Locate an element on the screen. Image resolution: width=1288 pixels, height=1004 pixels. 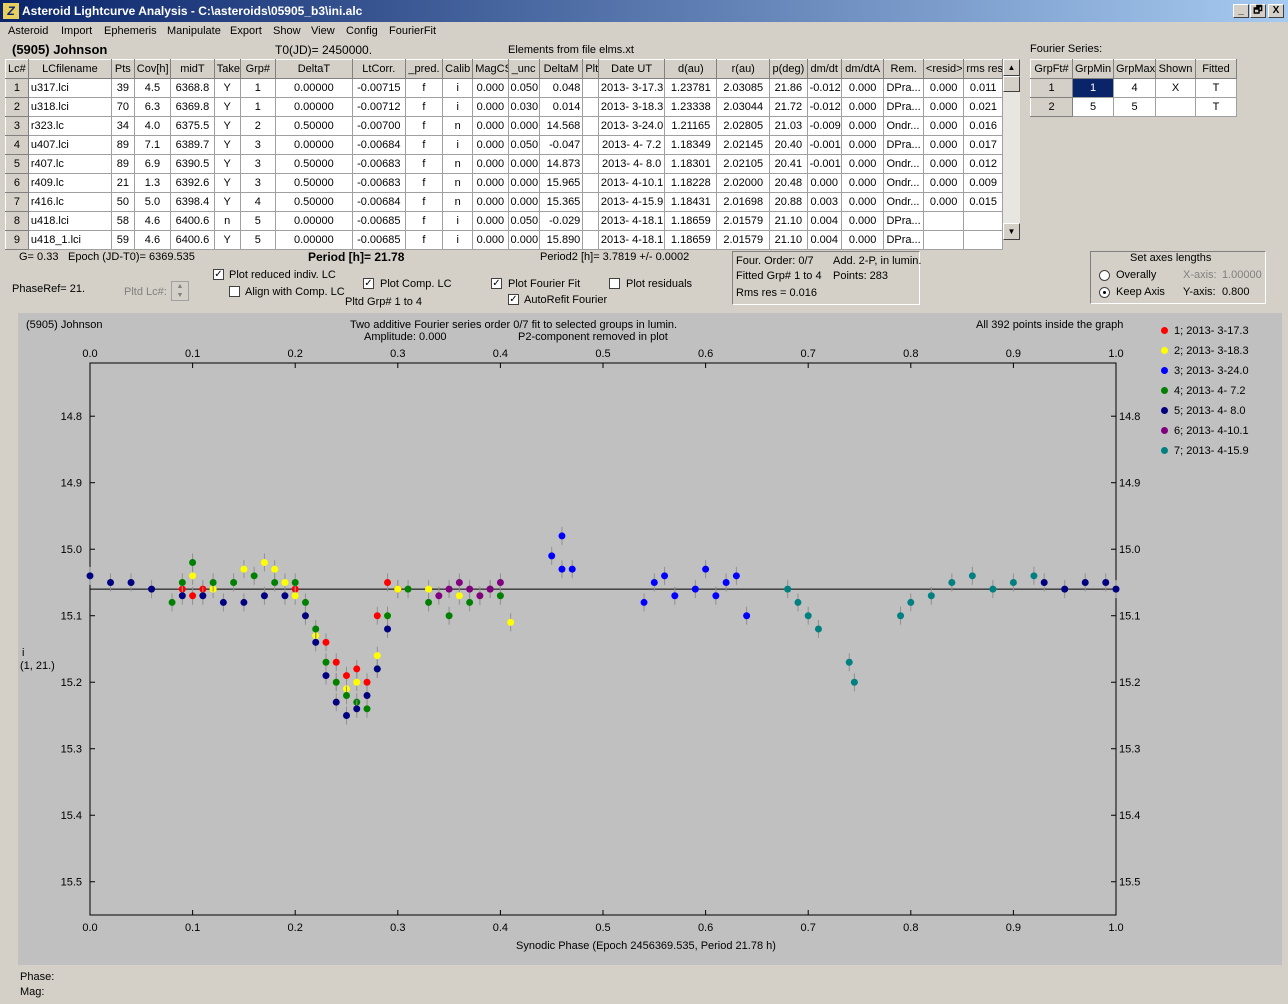
lc-cell: 0.50000 is located at coordinates (313, 164).